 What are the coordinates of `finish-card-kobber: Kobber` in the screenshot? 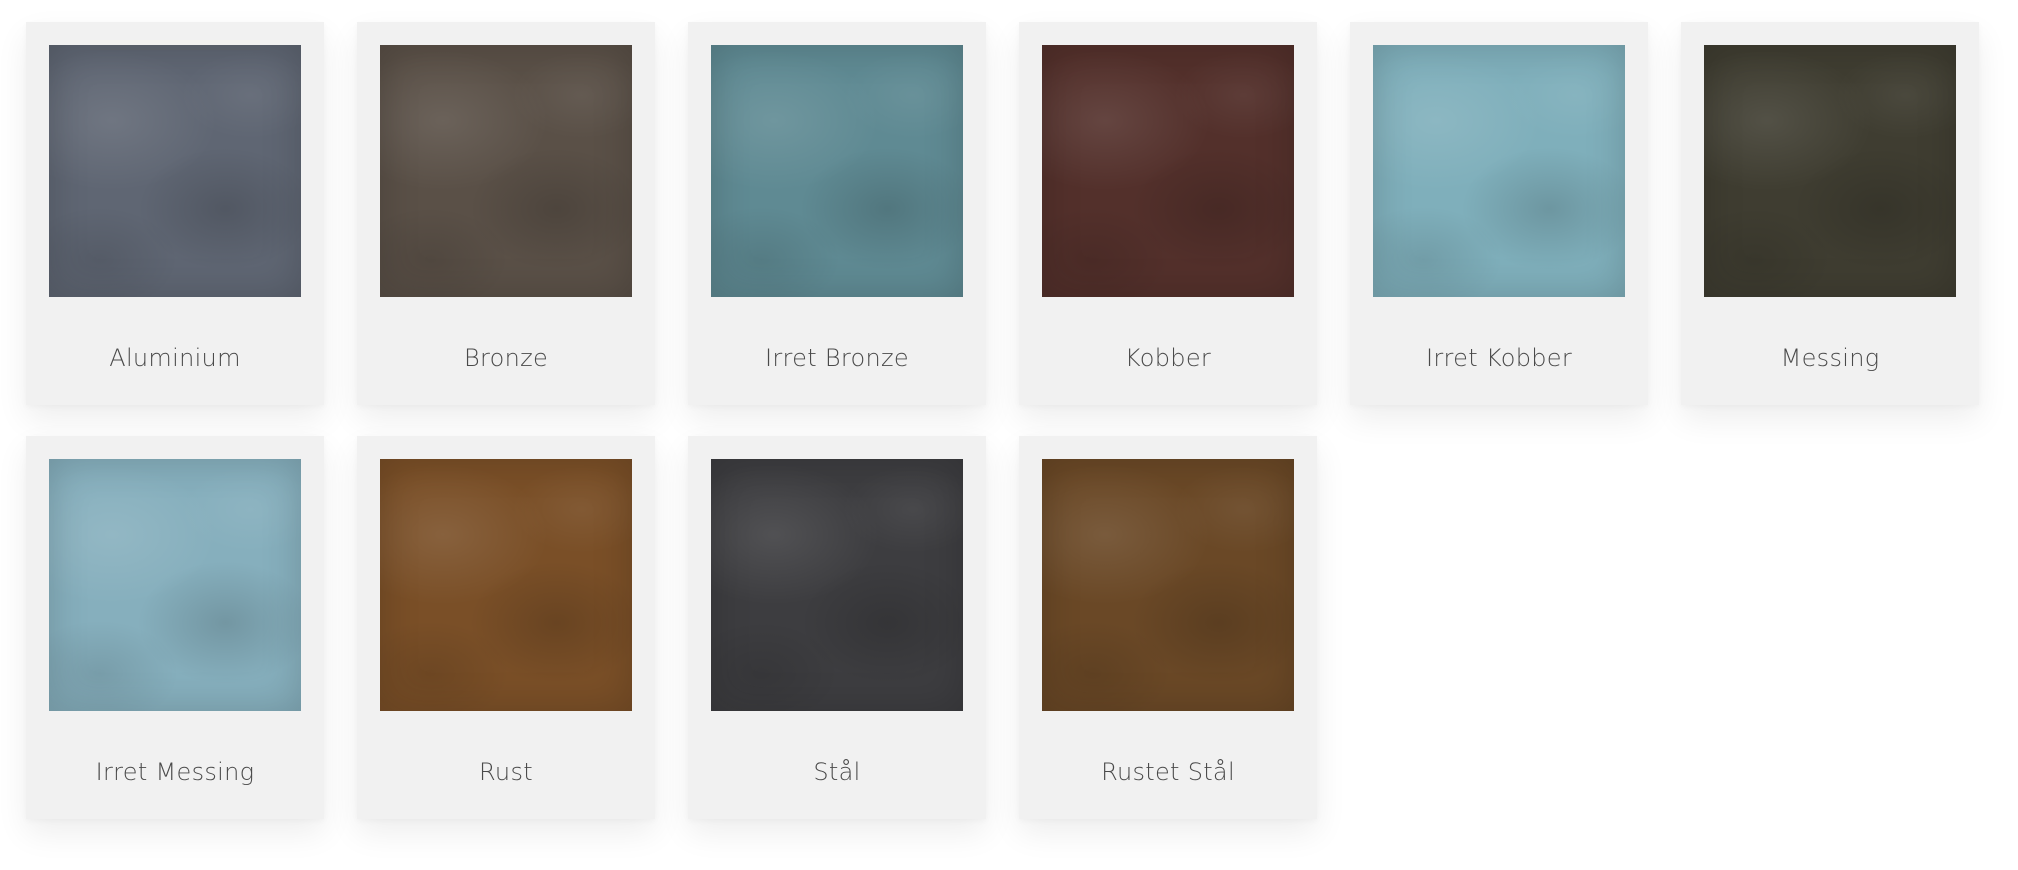 It's located at (1168, 213).